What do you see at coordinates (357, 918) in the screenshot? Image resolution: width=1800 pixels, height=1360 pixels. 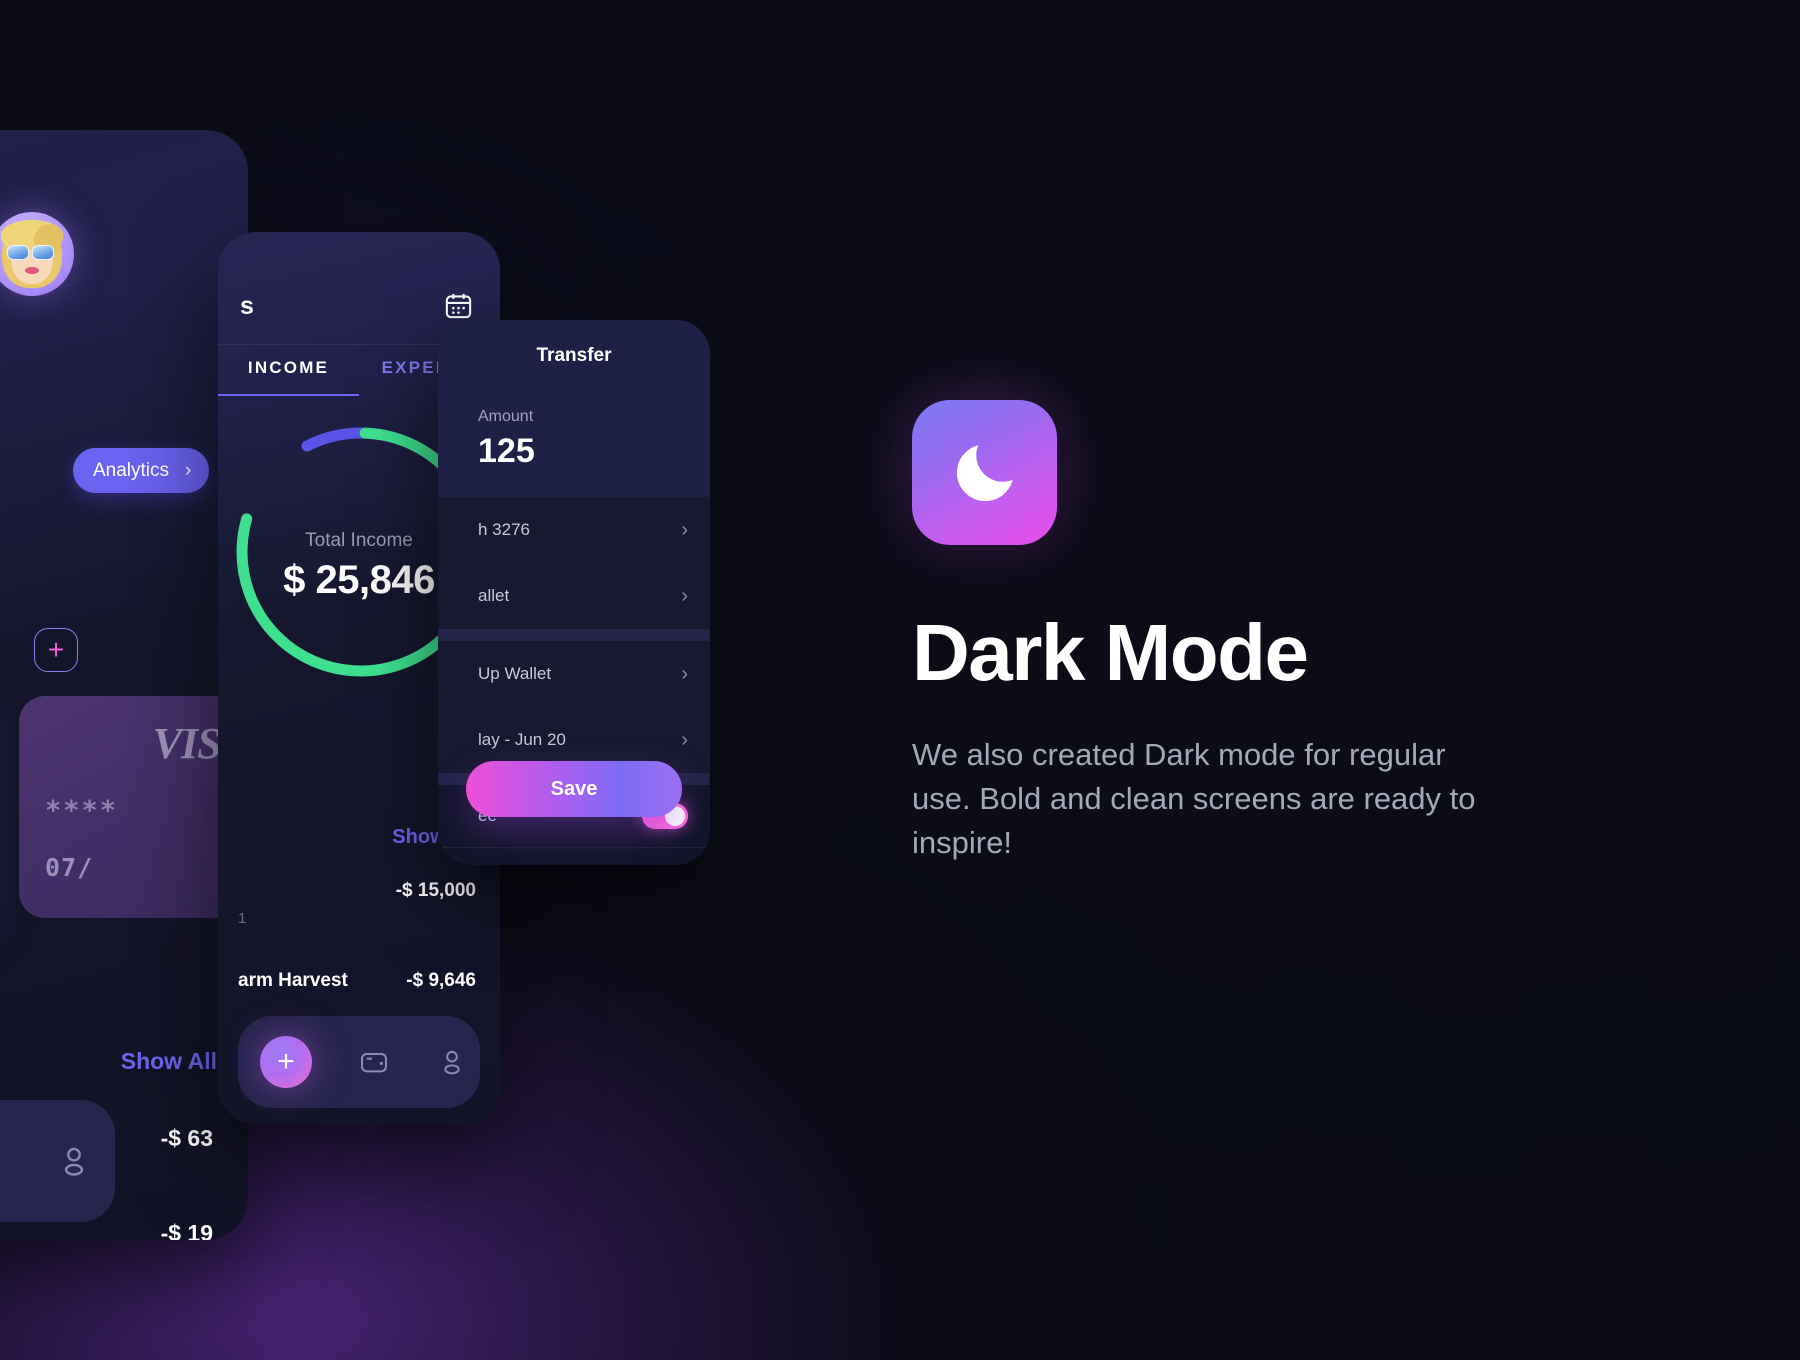 I see `transaction-subtitle-row: 1` at bounding box center [357, 918].